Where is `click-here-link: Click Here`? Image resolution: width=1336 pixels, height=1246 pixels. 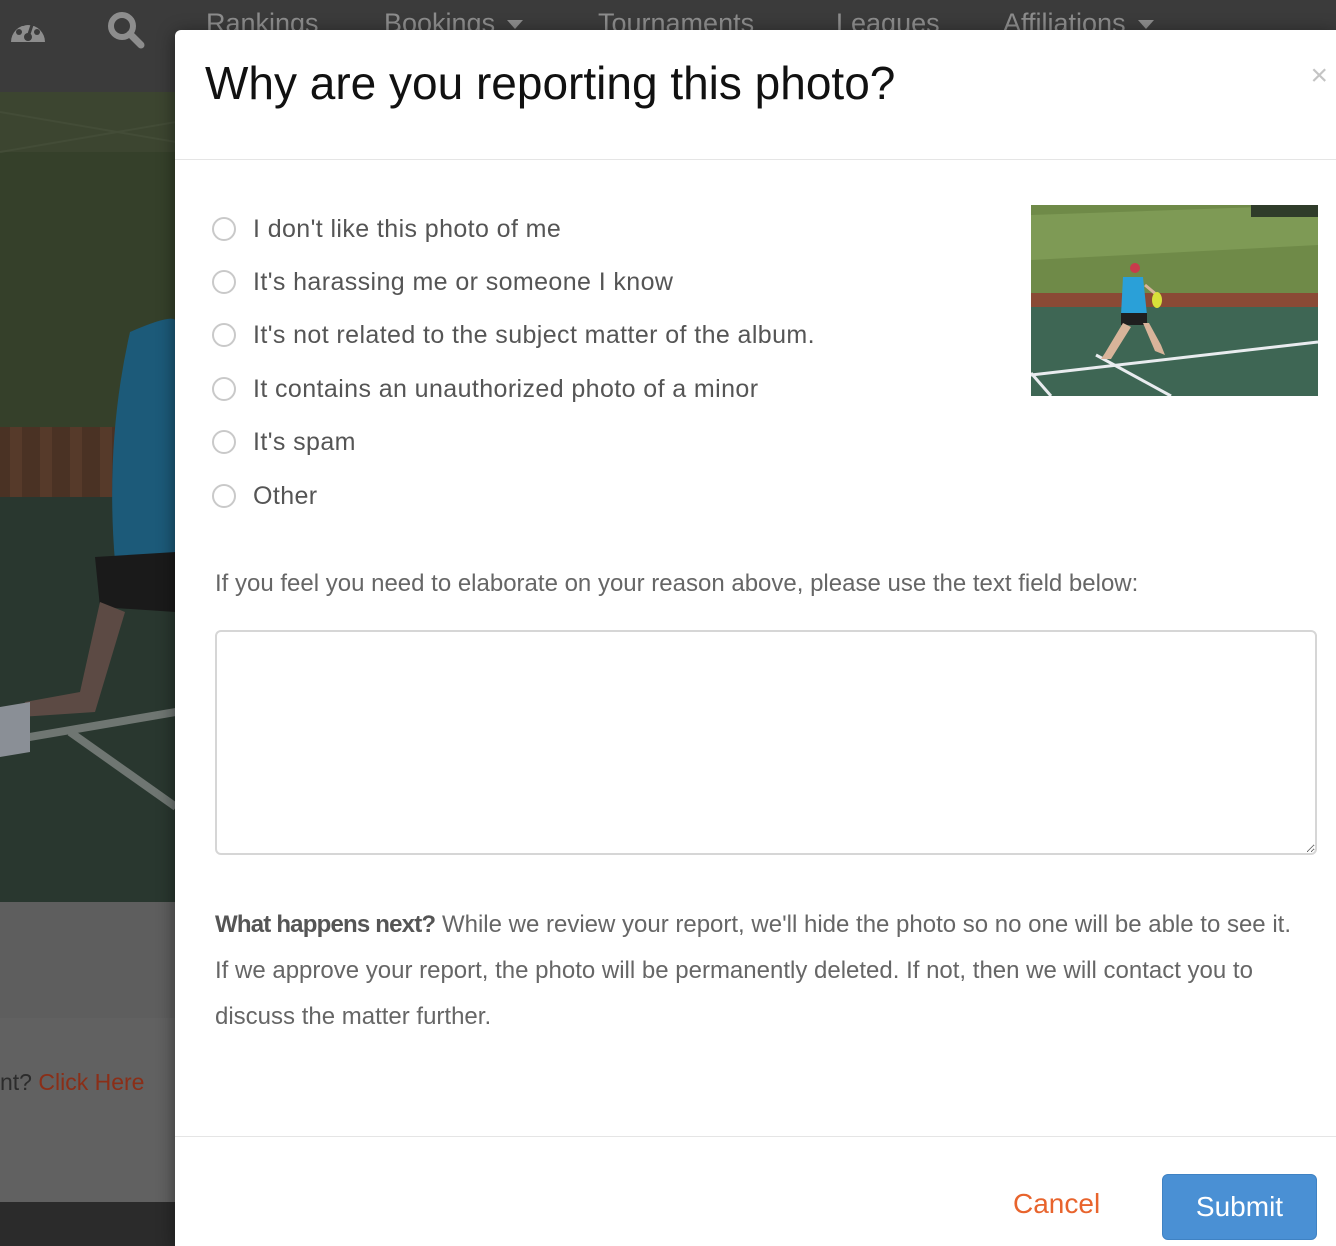 click-here-link: Click Here is located at coordinates (91, 1082).